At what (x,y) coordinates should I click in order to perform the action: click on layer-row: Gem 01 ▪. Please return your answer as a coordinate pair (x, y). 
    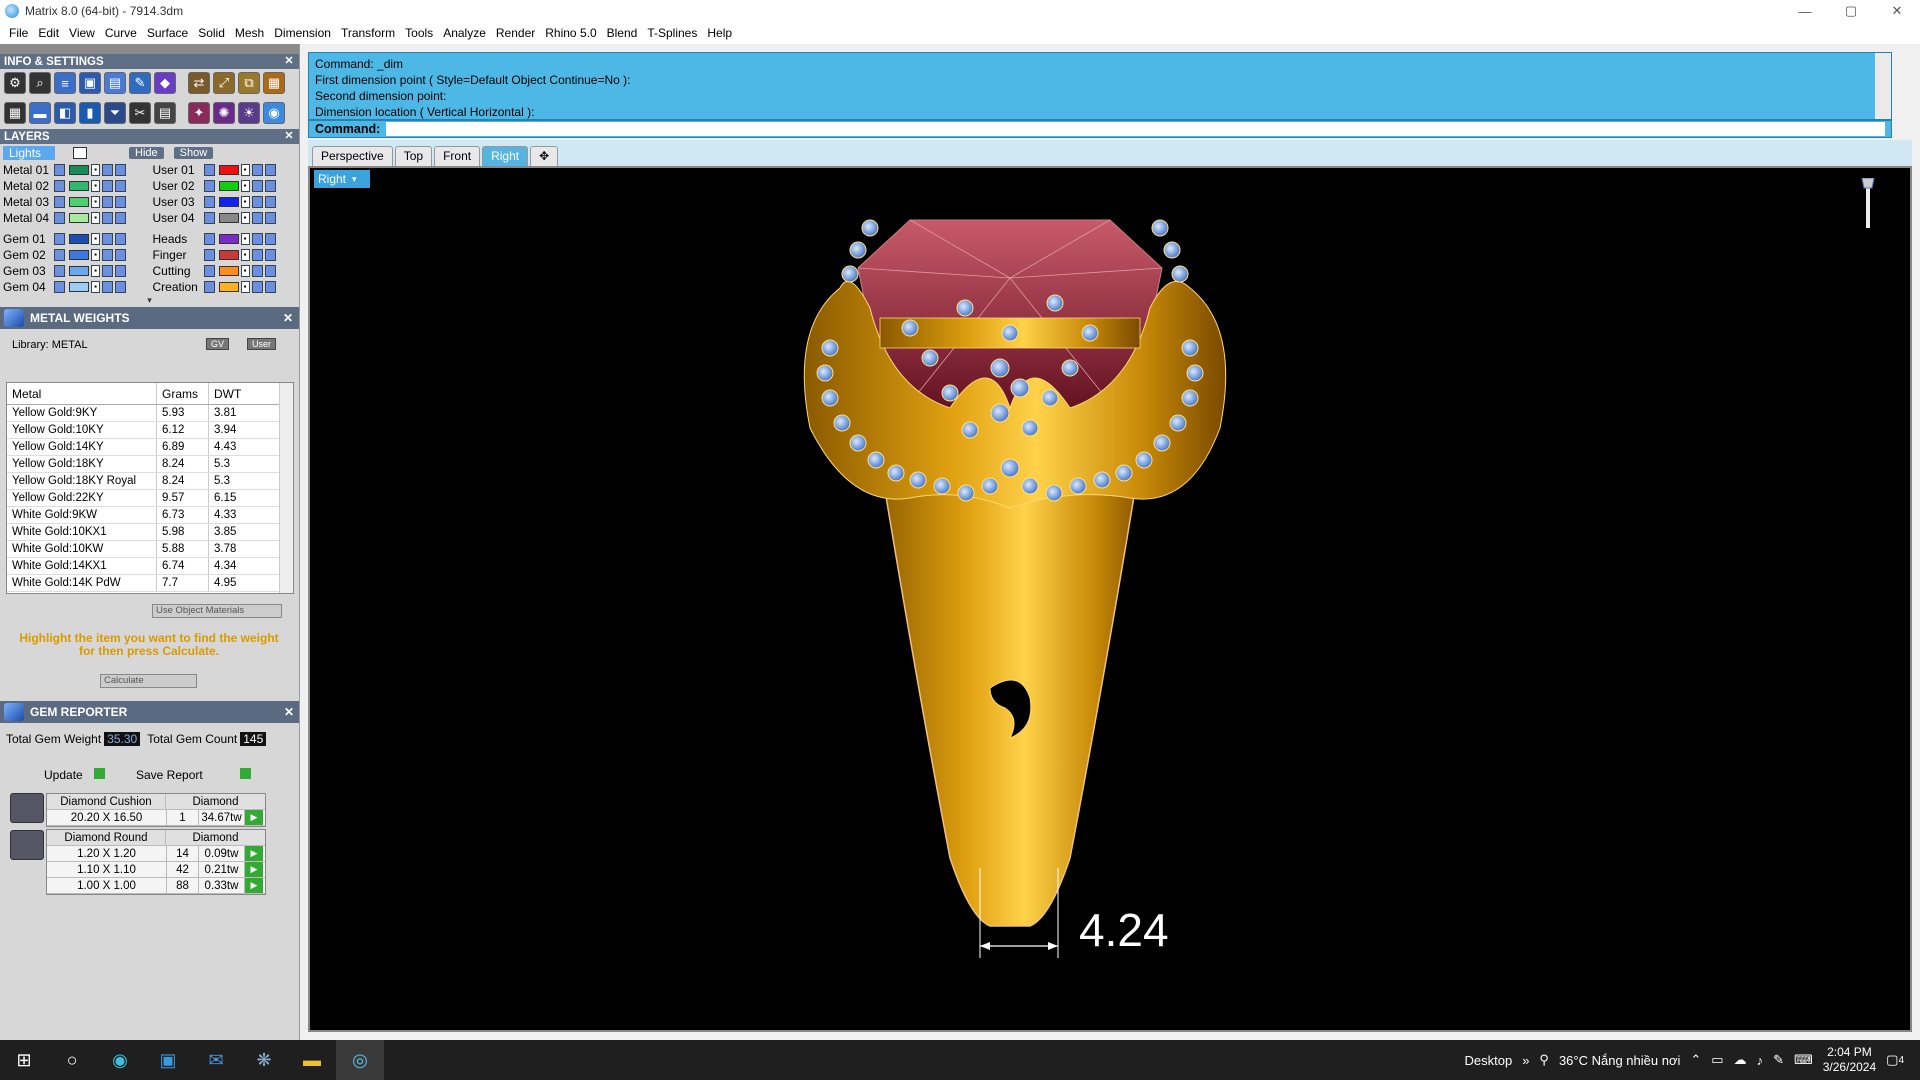
    Looking at the image, I should click on (75, 239).